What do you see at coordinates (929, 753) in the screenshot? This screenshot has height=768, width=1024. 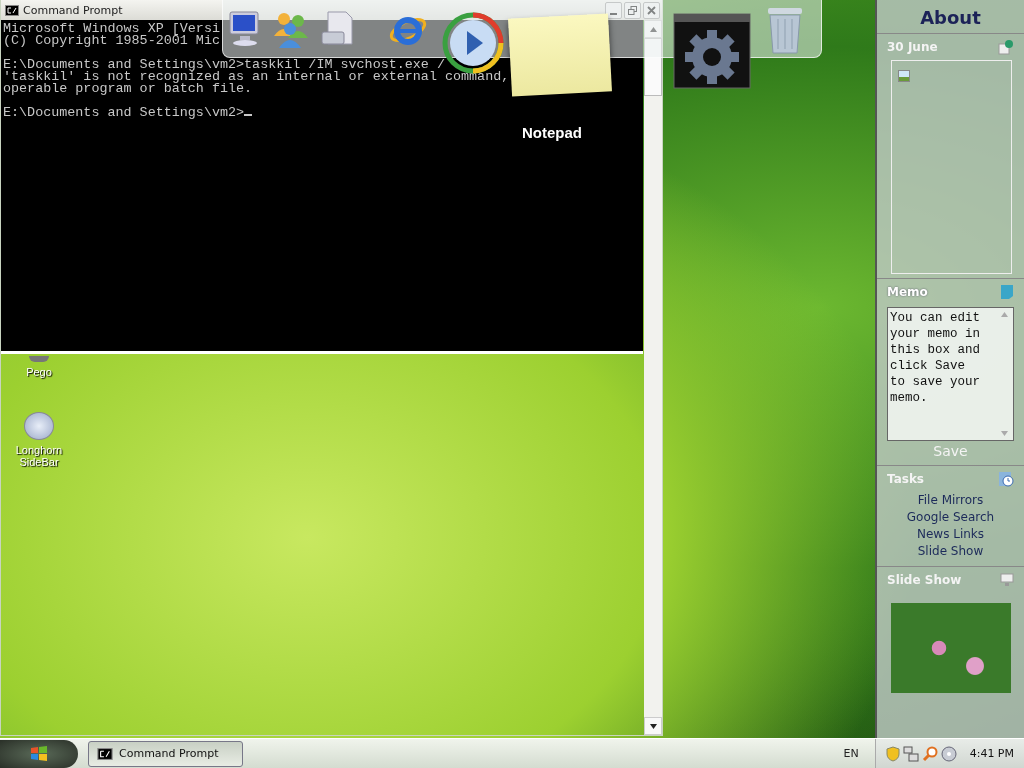 I see `magnifier-icon` at bounding box center [929, 753].